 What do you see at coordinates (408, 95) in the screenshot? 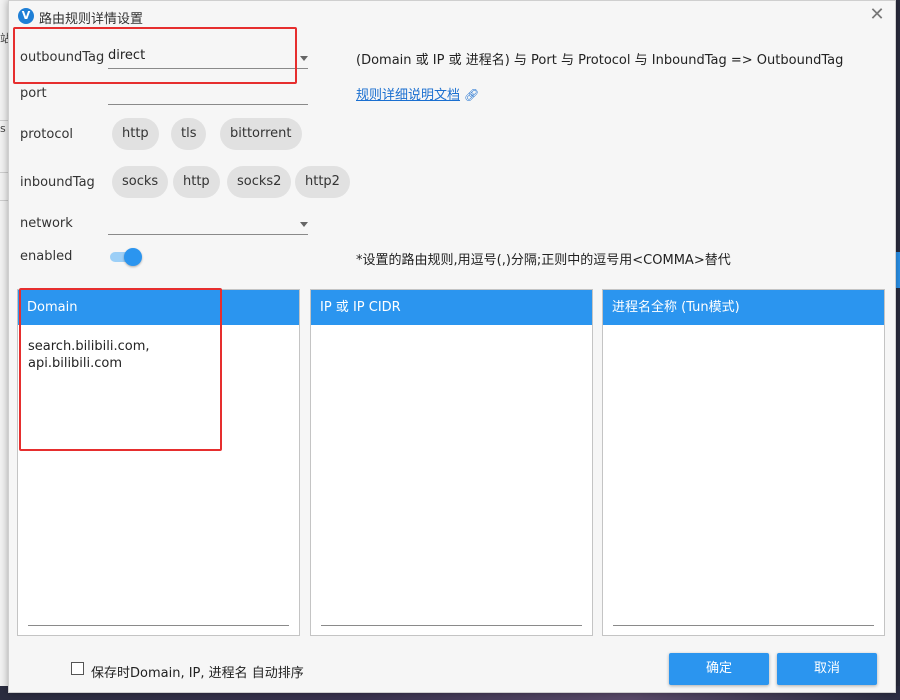
I see `rule-doc-link-text: 规则详细说明文档` at bounding box center [408, 95].